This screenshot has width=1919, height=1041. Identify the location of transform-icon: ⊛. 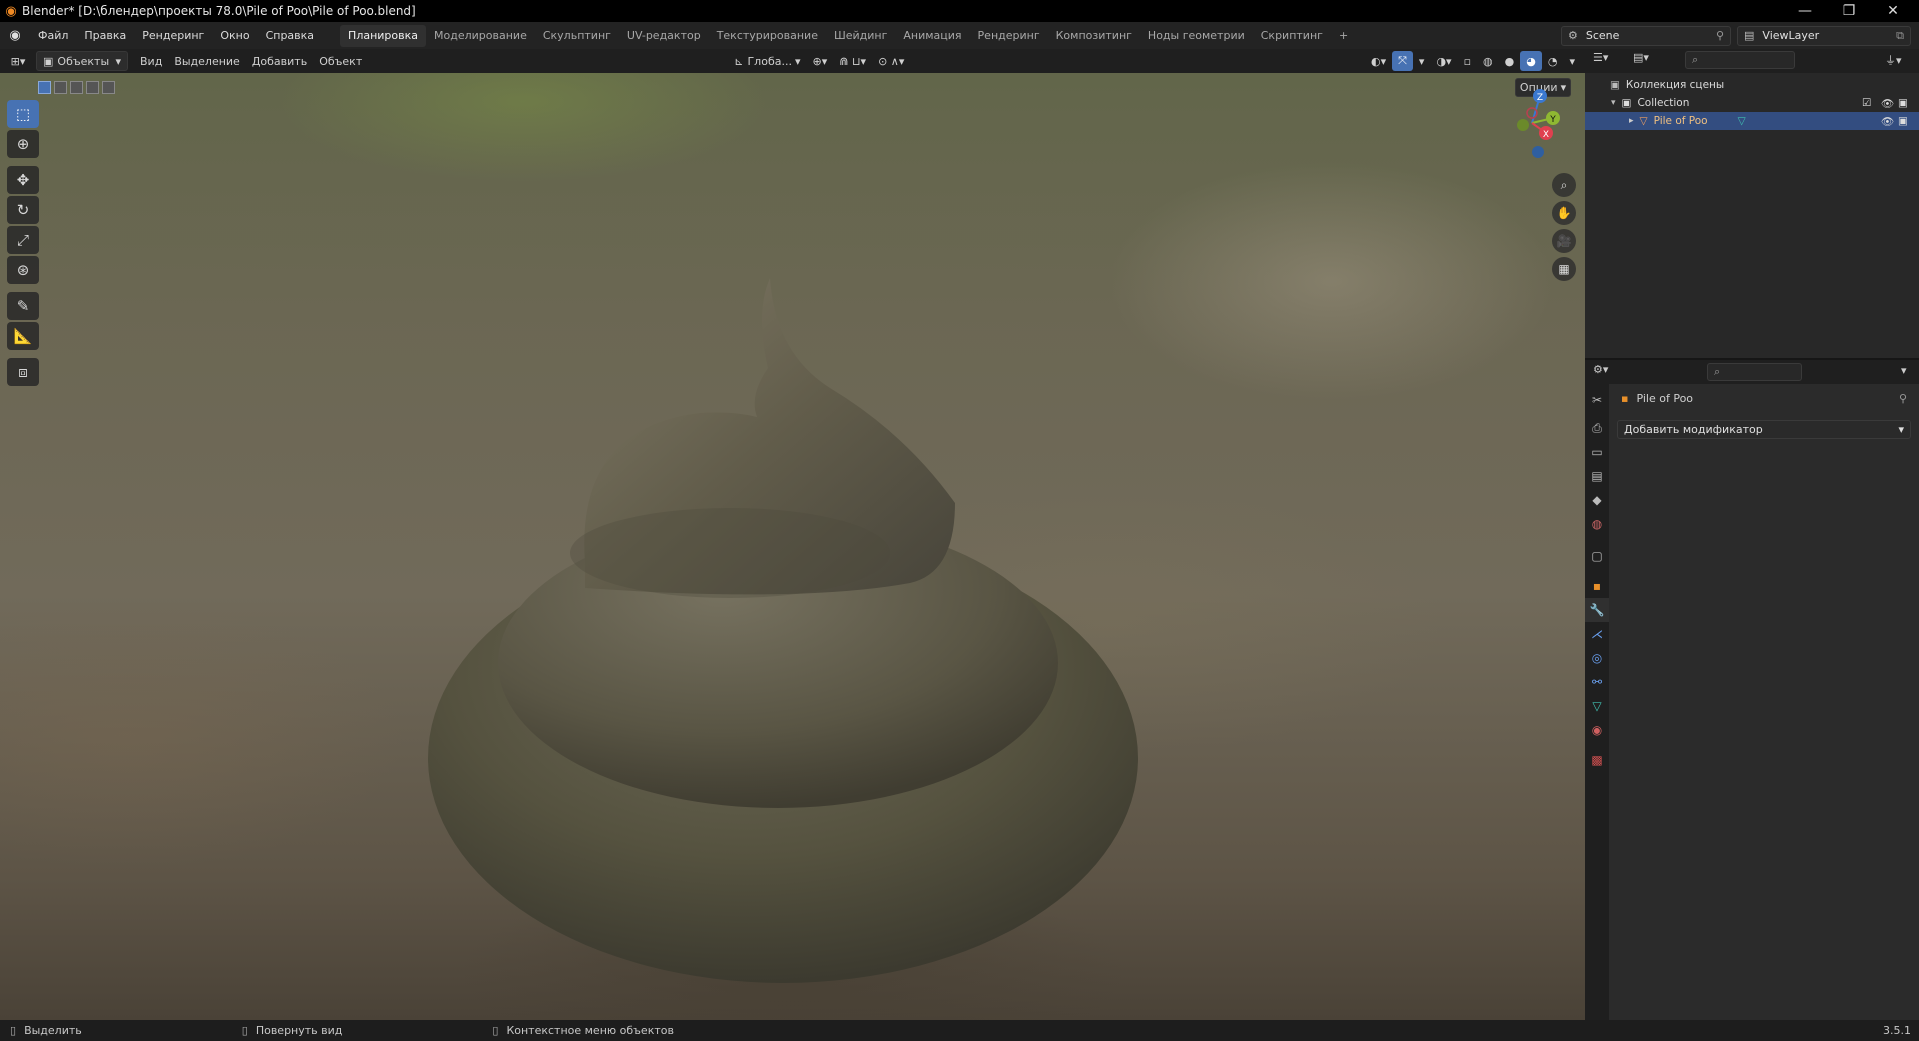
(23, 270).